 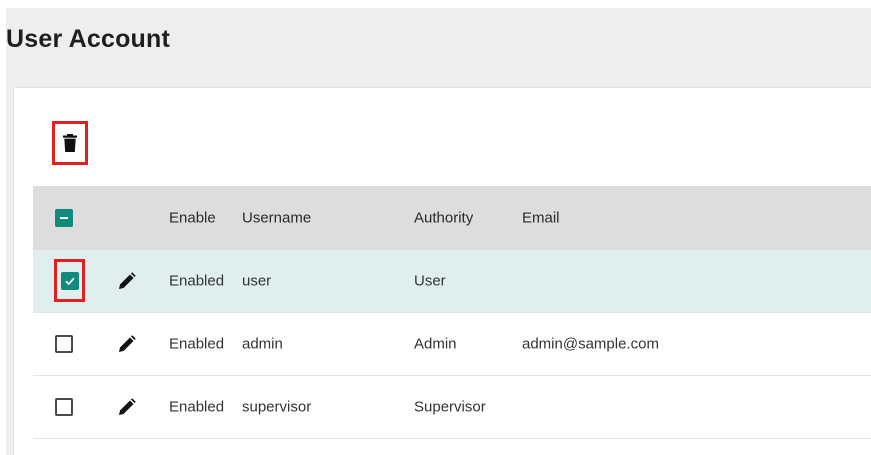 What do you see at coordinates (88, 39) in the screenshot?
I see `page-title: User Account` at bounding box center [88, 39].